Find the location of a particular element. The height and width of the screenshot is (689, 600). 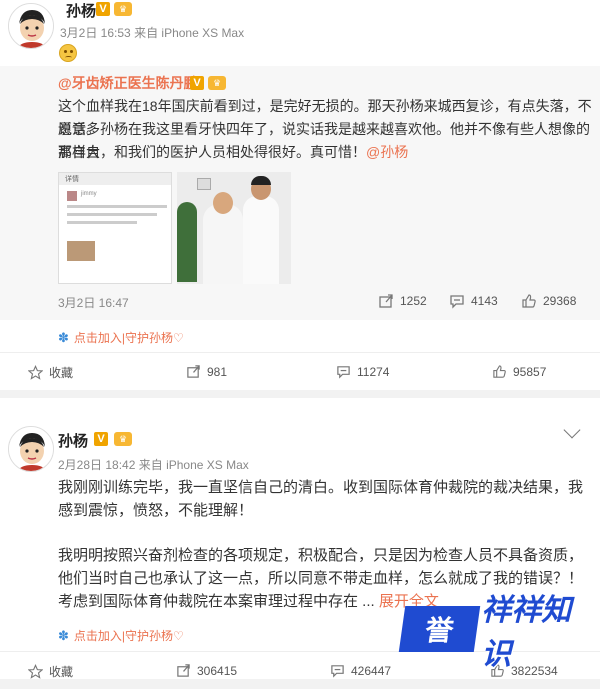

watermark-text: 祥祥知识 is located at coordinates (526, 632).